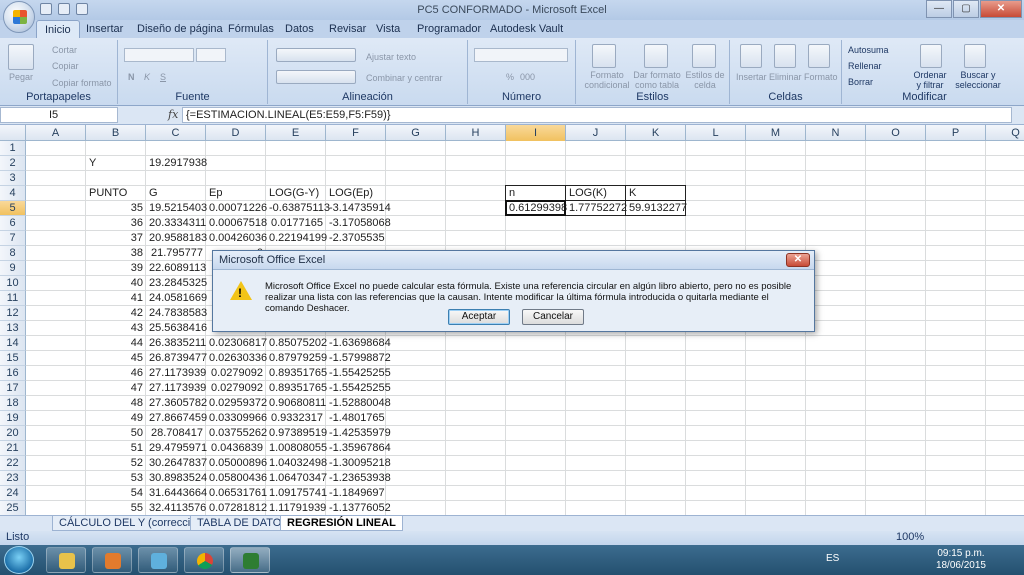 The width and height of the screenshot is (1024, 575). I want to click on row-header-15: 15, so click(13, 358).